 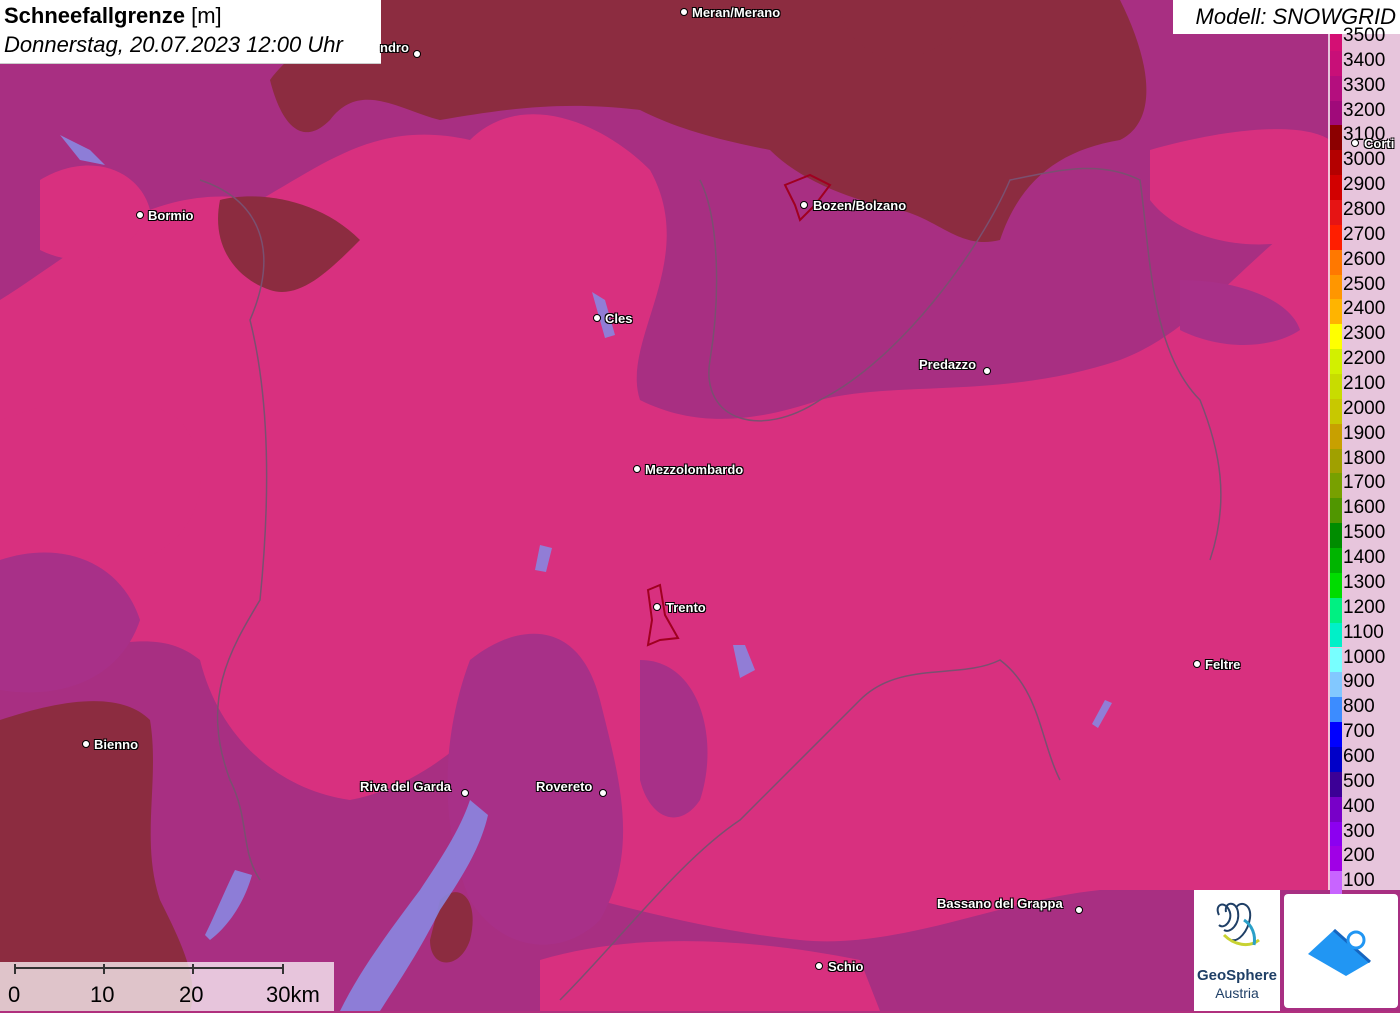 What do you see at coordinates (694, 469) in the screenshot?
I see `city-label: Mezzolombardo` at bounding box center [694, 469].